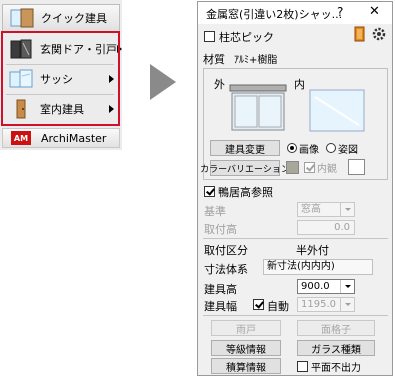 The height and width of the screenshot is (377, 395). Describe the element at coordinates (327, 169) in the screenshot. I see `inside-view-label: 内観` at that location.